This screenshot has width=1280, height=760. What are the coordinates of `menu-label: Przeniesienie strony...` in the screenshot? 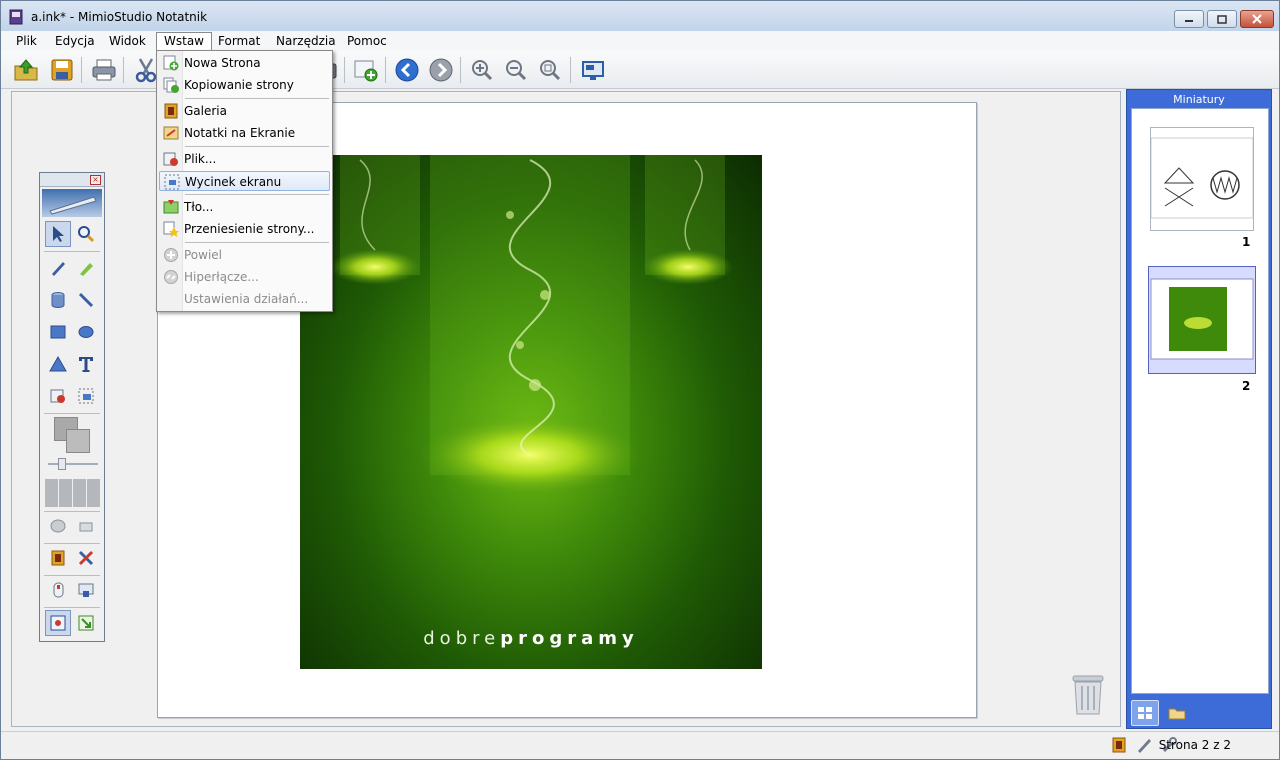 It's located at (249, 229).